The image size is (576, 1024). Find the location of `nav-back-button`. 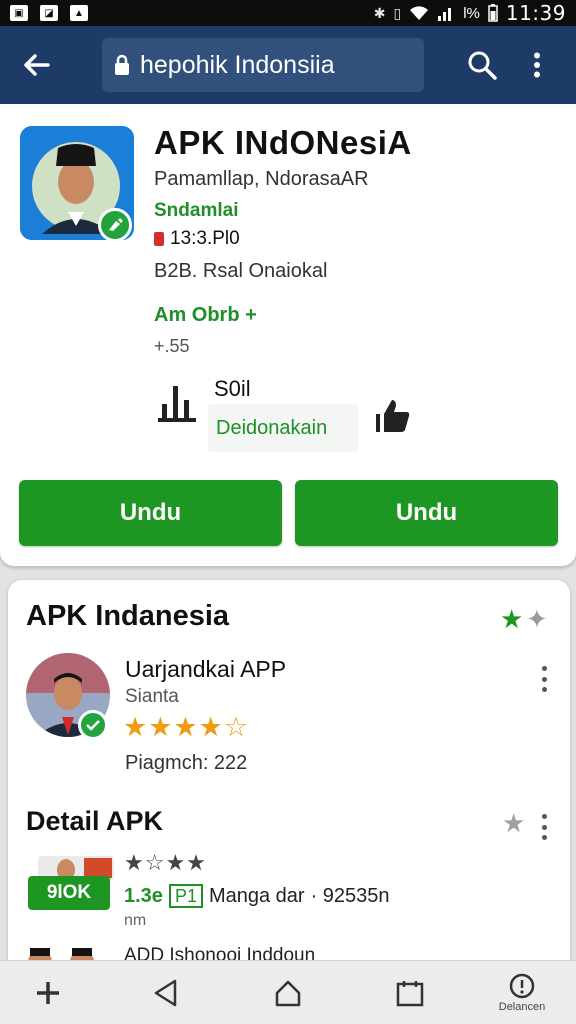

nav-back-button is located at coordinates (166, 992).